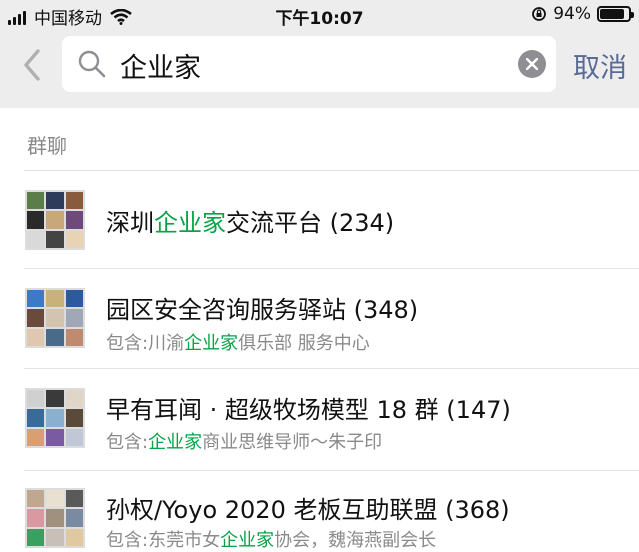 The height and width of the screenshot is (552, 639). Describe the element at coordinates (47, 146) in the screenshot. I see `section-label-group-chats: 群聊` at that location.